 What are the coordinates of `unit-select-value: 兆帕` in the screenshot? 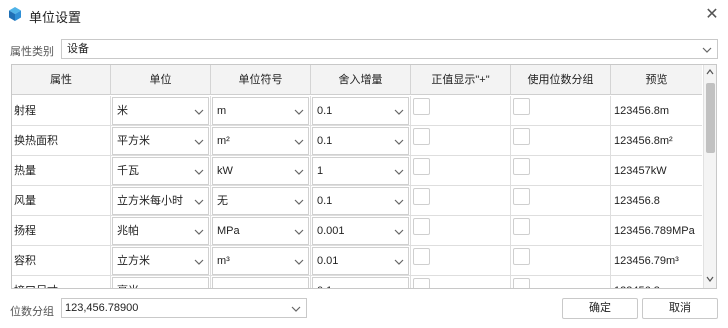 It's located at (128, 231).